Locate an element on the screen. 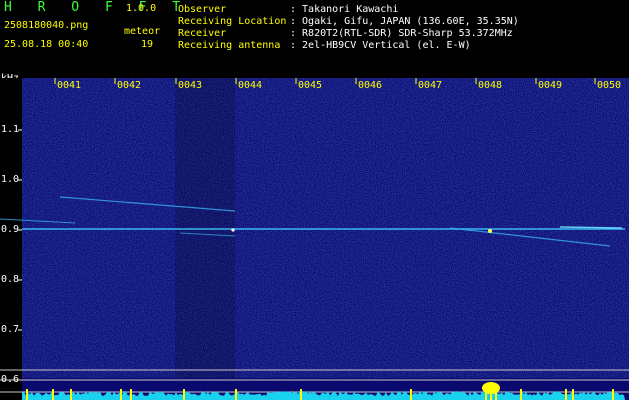 This screenshot has width=629, height=400. y-tick-label: 0.6 is located at coordinates (10, 379).